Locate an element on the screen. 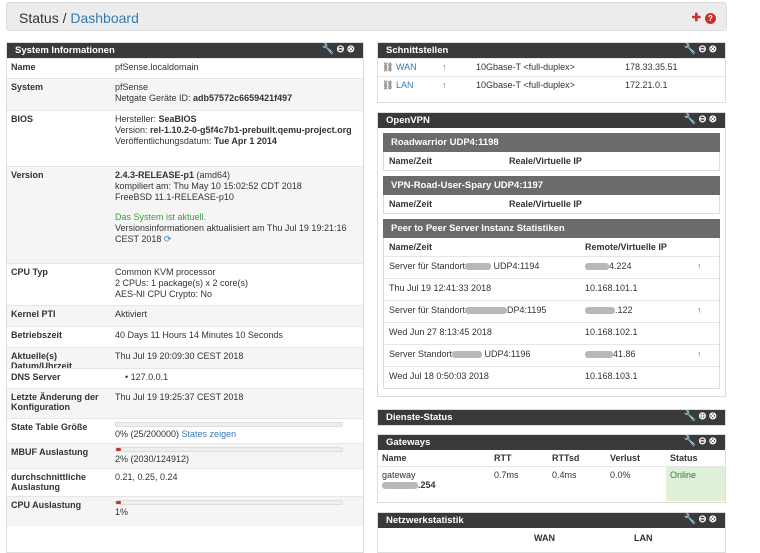 The height and width of the screenshot is (553, 760). breadcrumb-dashboard: Dashboard is located at coordinates (104, 18).